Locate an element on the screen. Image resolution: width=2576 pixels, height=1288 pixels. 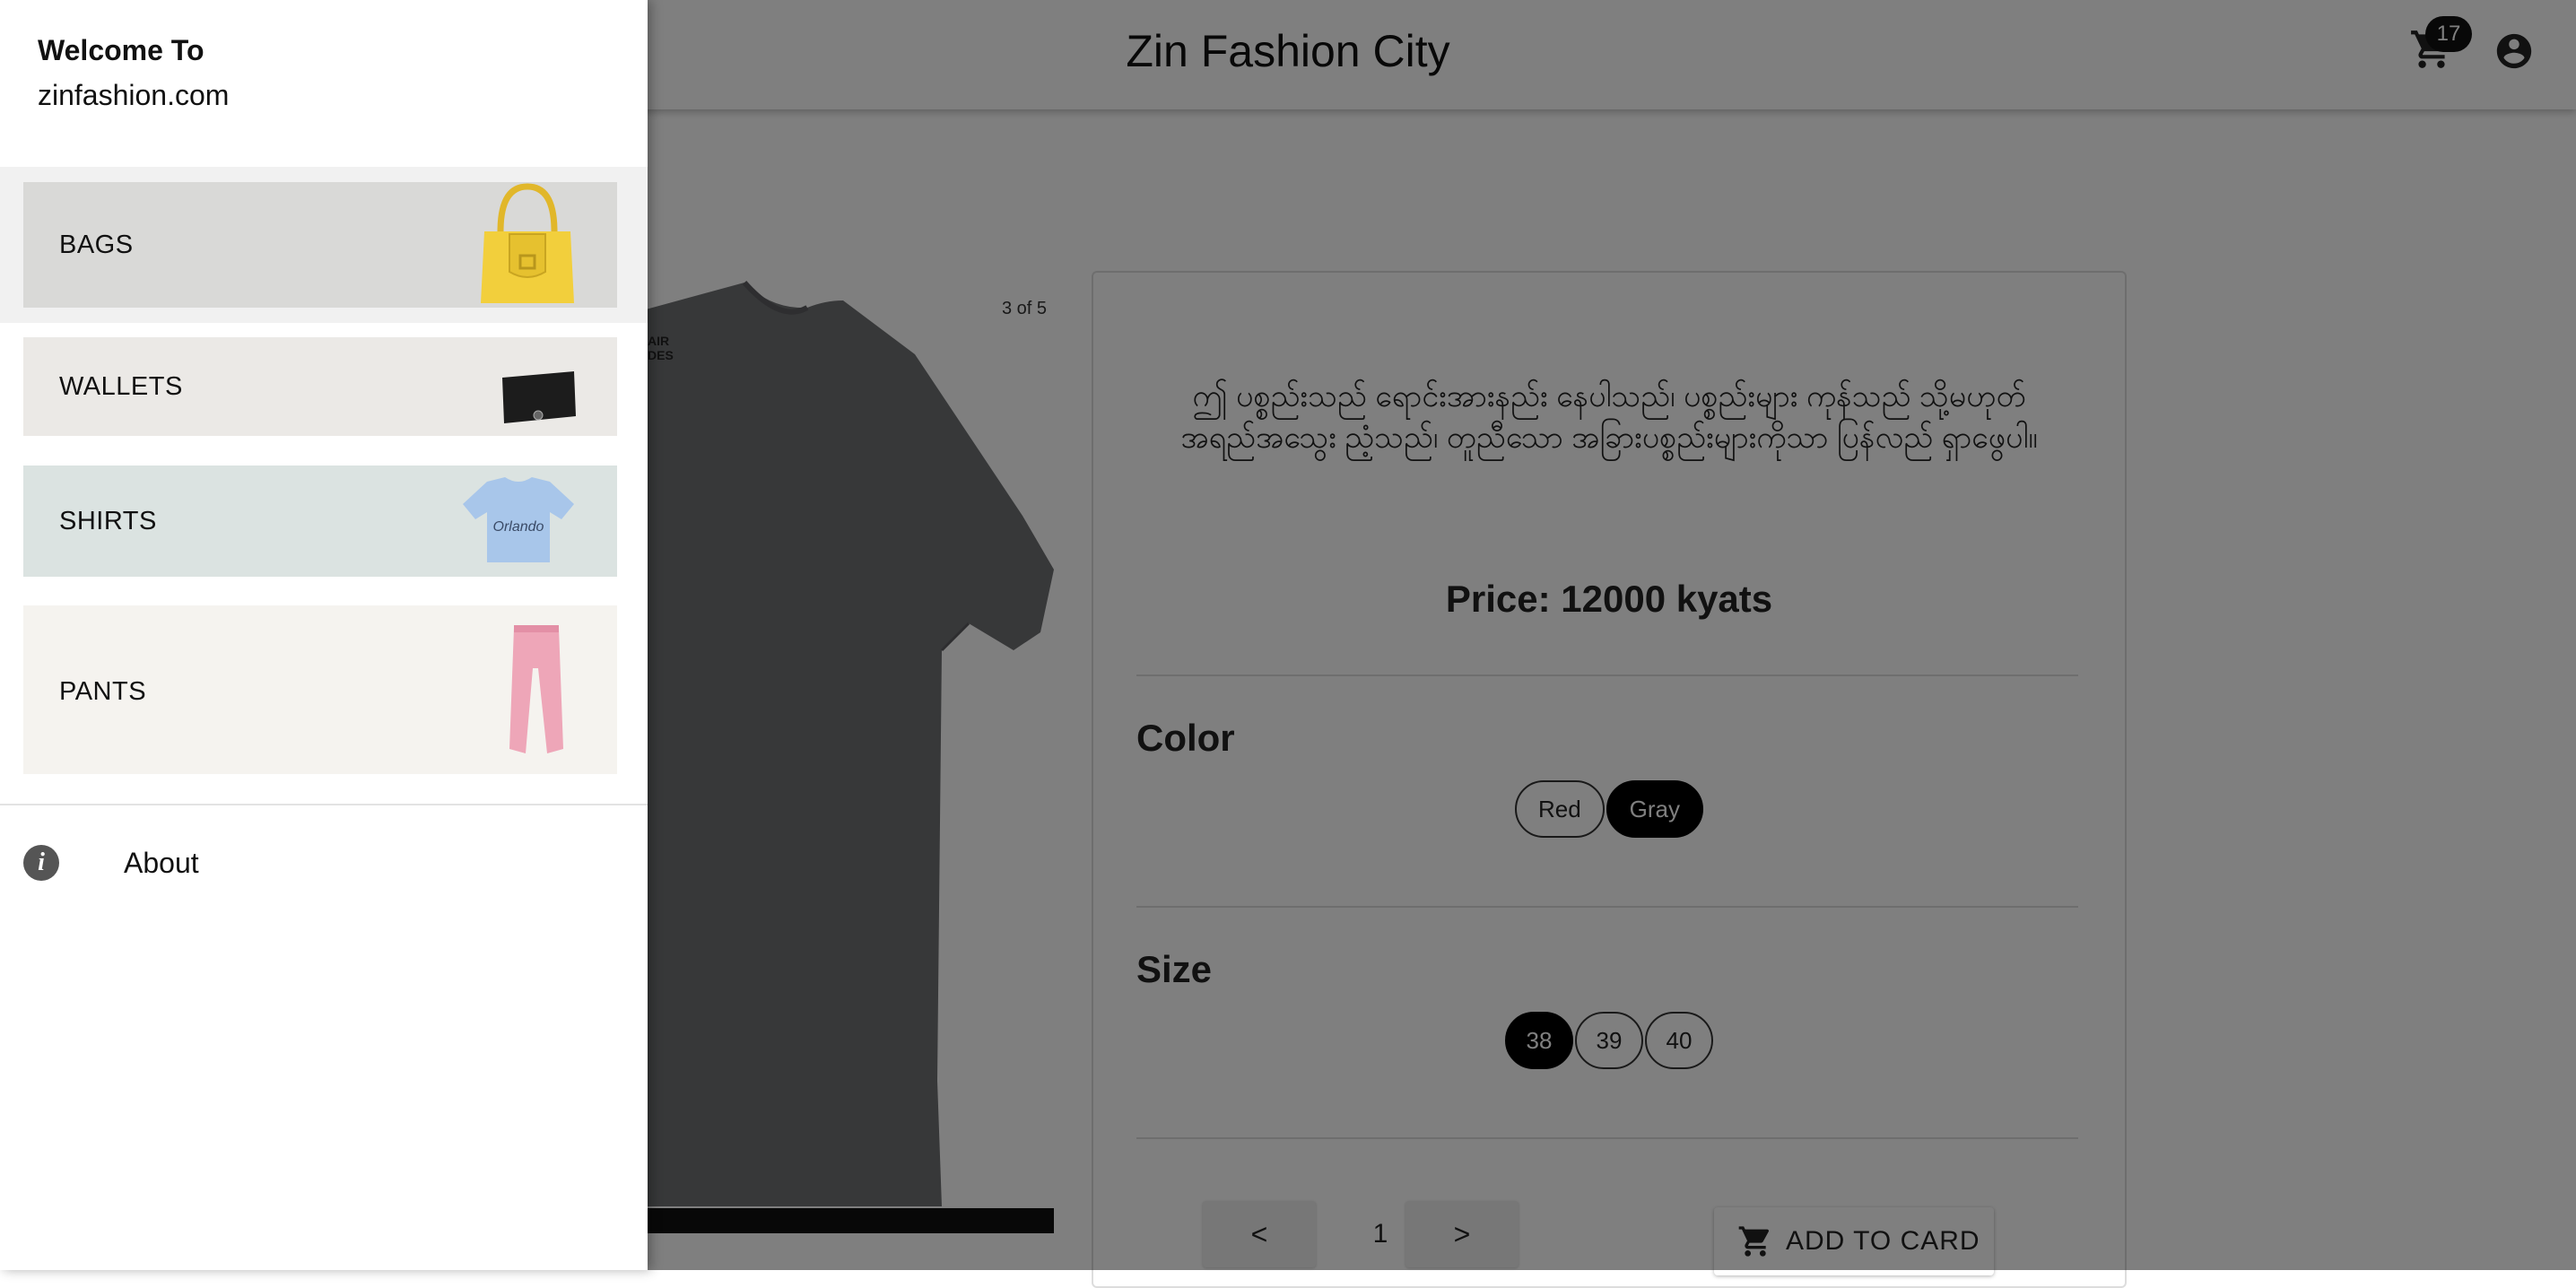
shirt-image: Orlando is located at coordinates (518, 519).